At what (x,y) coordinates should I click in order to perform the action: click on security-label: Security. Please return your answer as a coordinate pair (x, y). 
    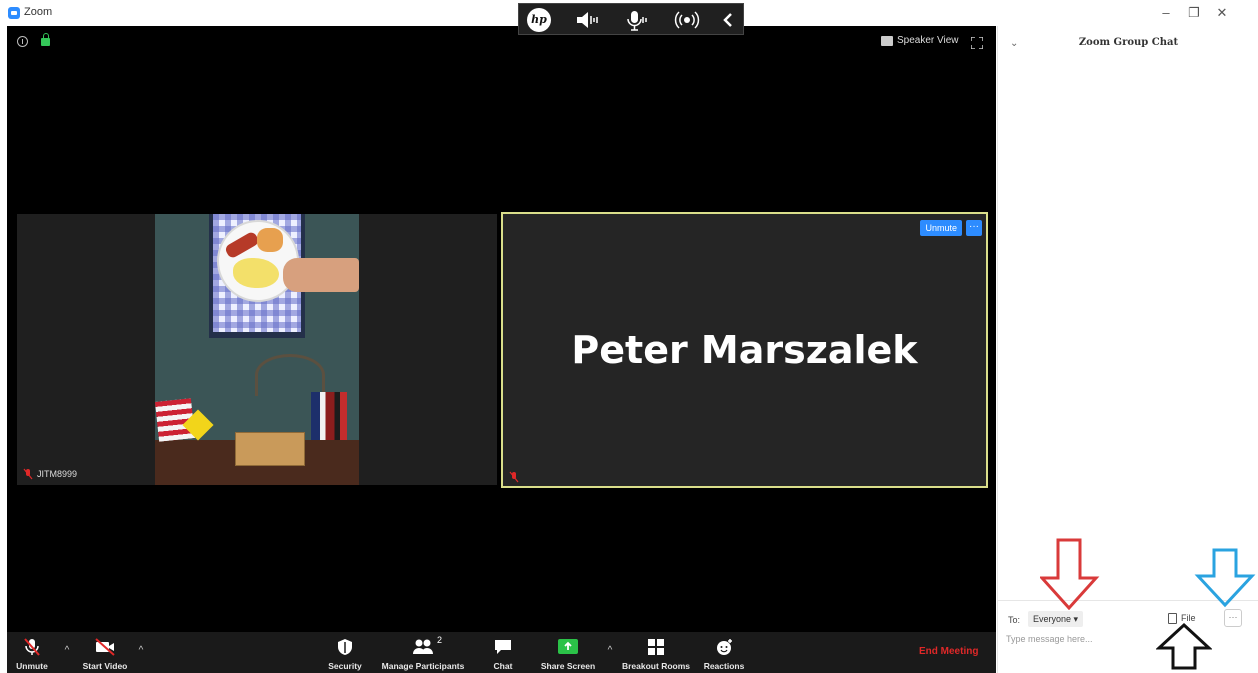
    Looking at the image, I should click on (345, 666).